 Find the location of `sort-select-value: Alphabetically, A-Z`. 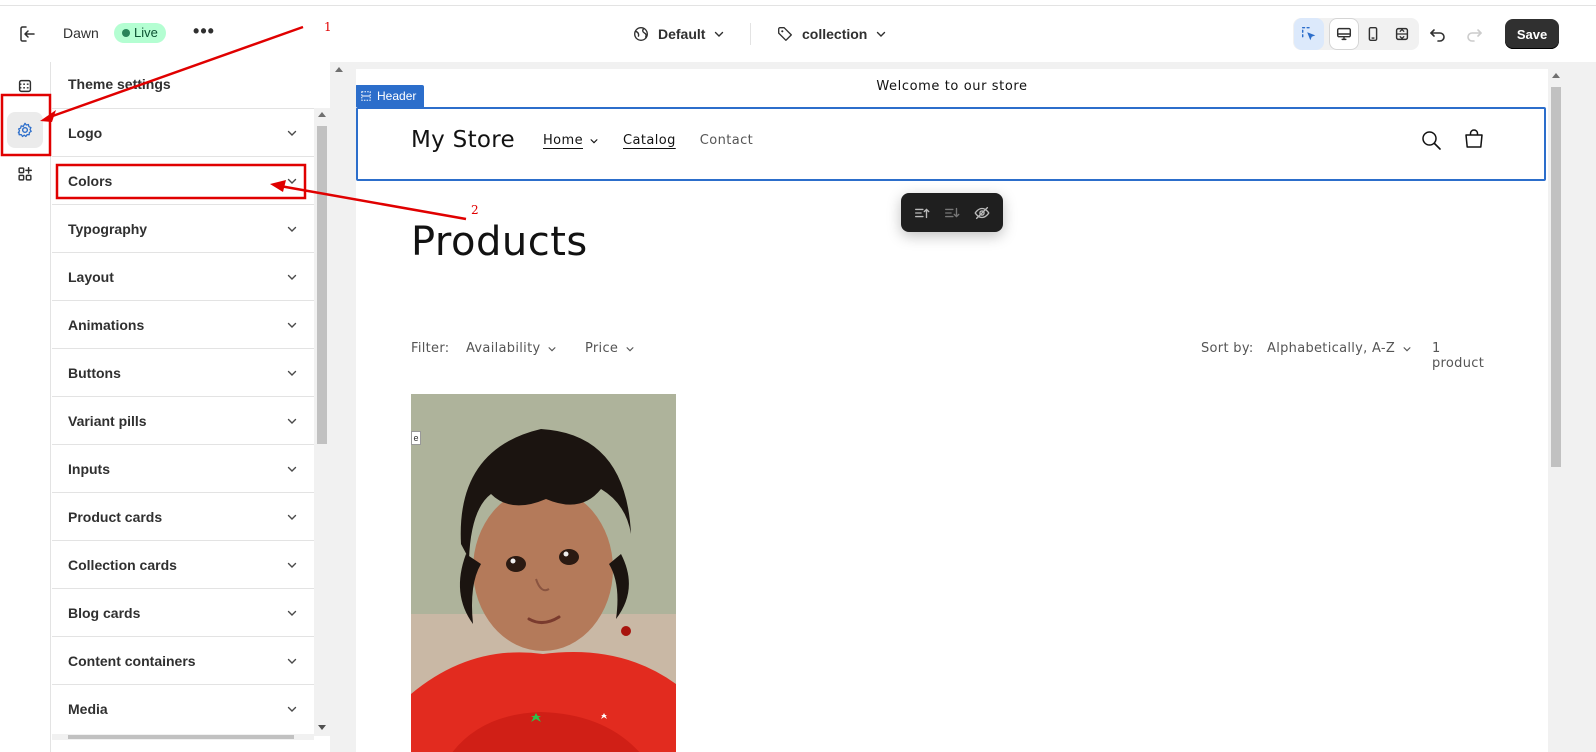

sort-select-value: Alphabetically, A-Z is located at coordinates (1331, 348).